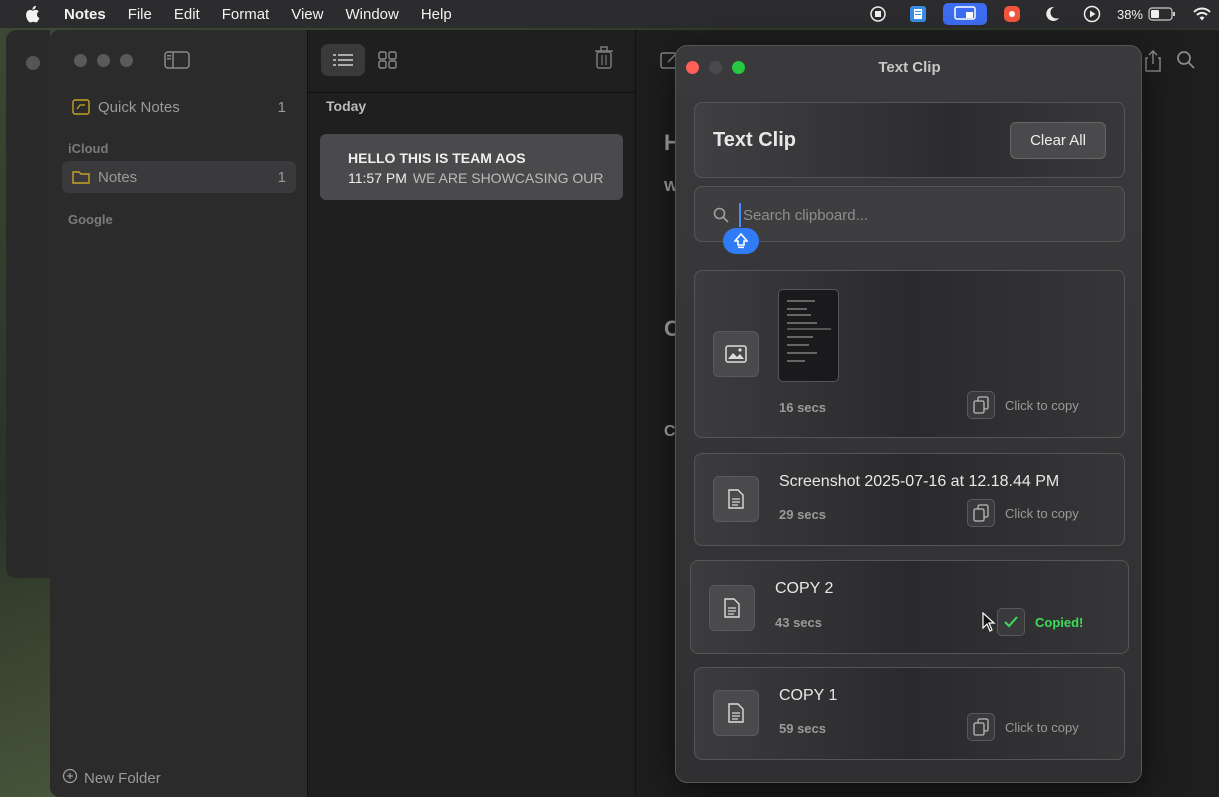 This screenshot has width=1219, height=797. What do you see at coordinates (1153, 63) in the screenshot?
I see `share-icon` at bounding box center [1153, 63].